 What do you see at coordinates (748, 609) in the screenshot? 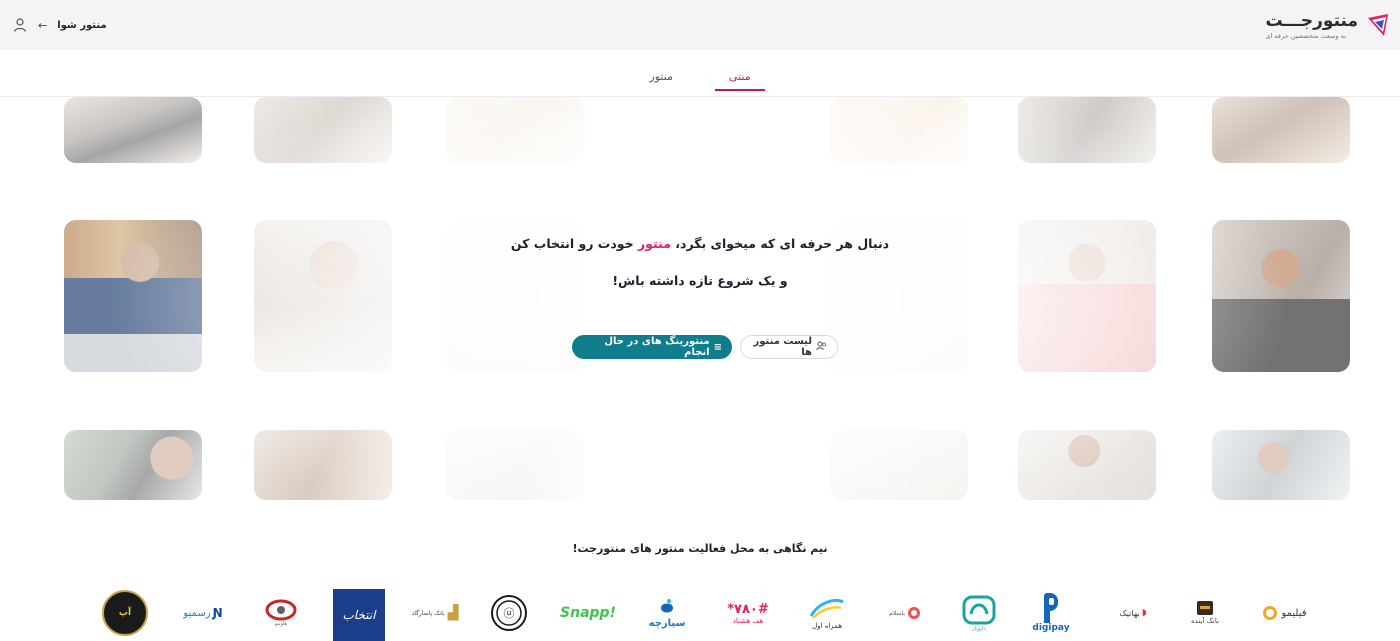
I see `hamrah780-logo-icon: *٧٨٠#` at bounding box center [748, 609].